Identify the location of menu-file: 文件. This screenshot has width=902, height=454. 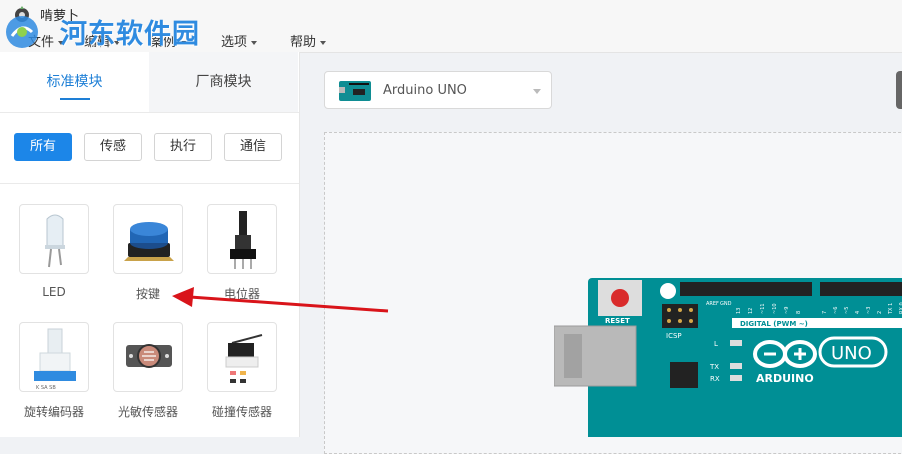
(46, 40).